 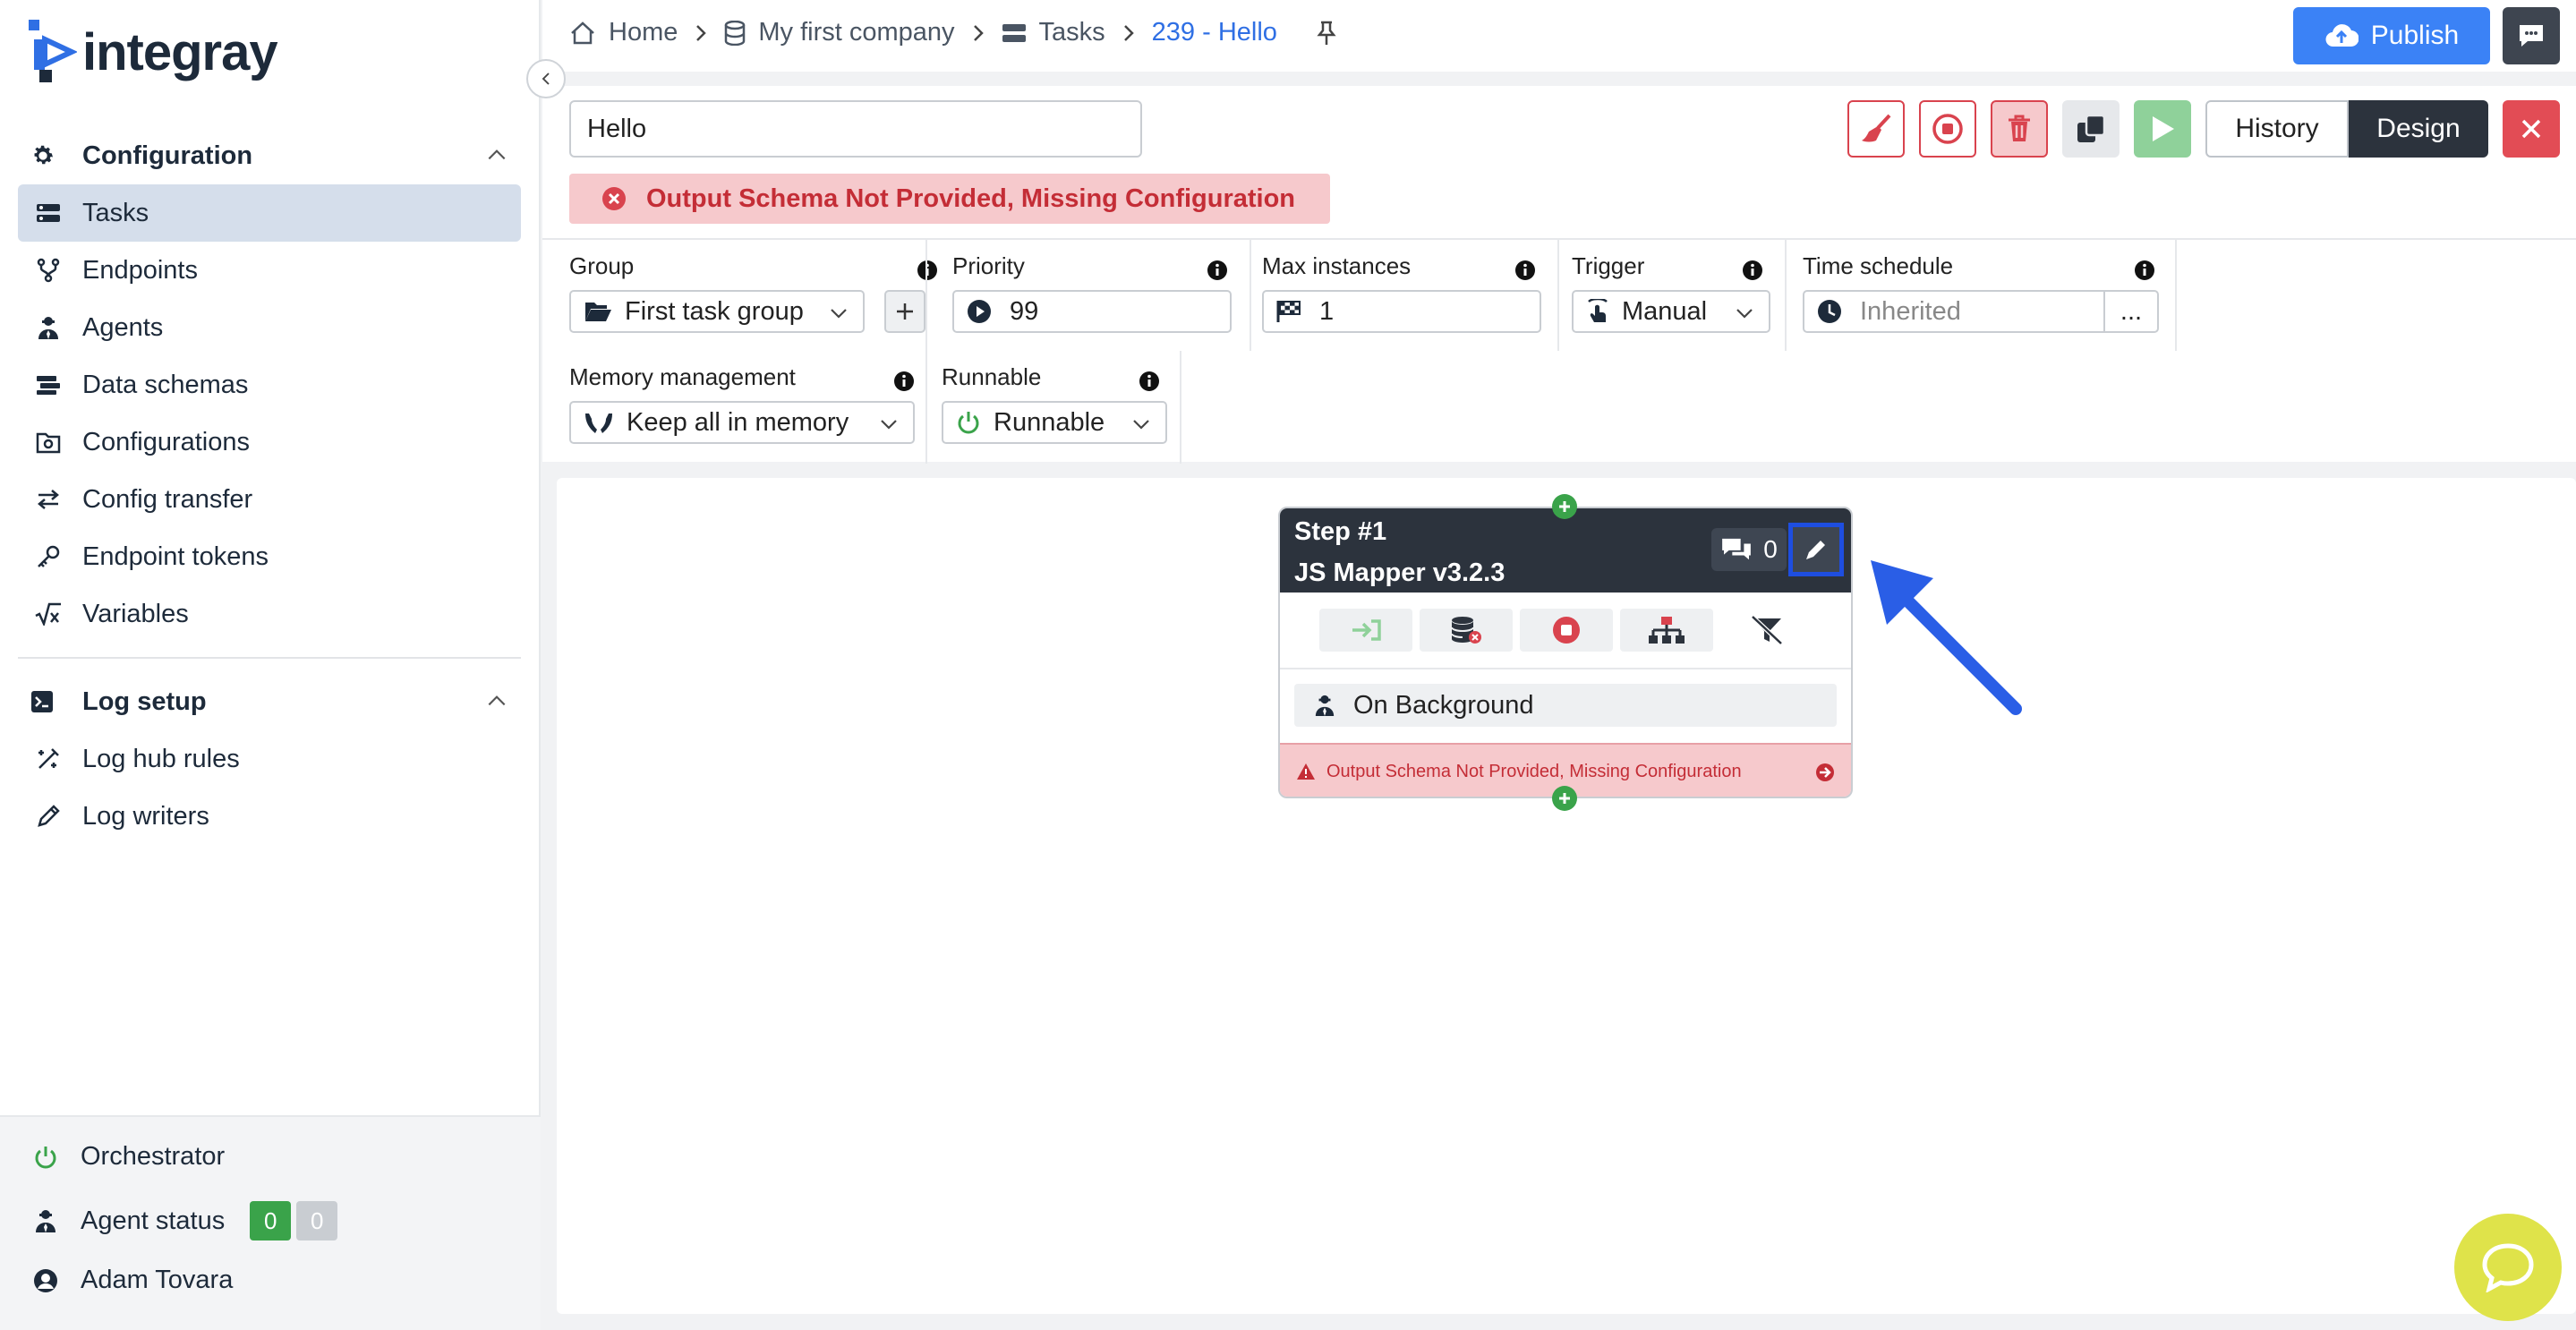 I want to click on logo: integray, so click(x=152, y=52).